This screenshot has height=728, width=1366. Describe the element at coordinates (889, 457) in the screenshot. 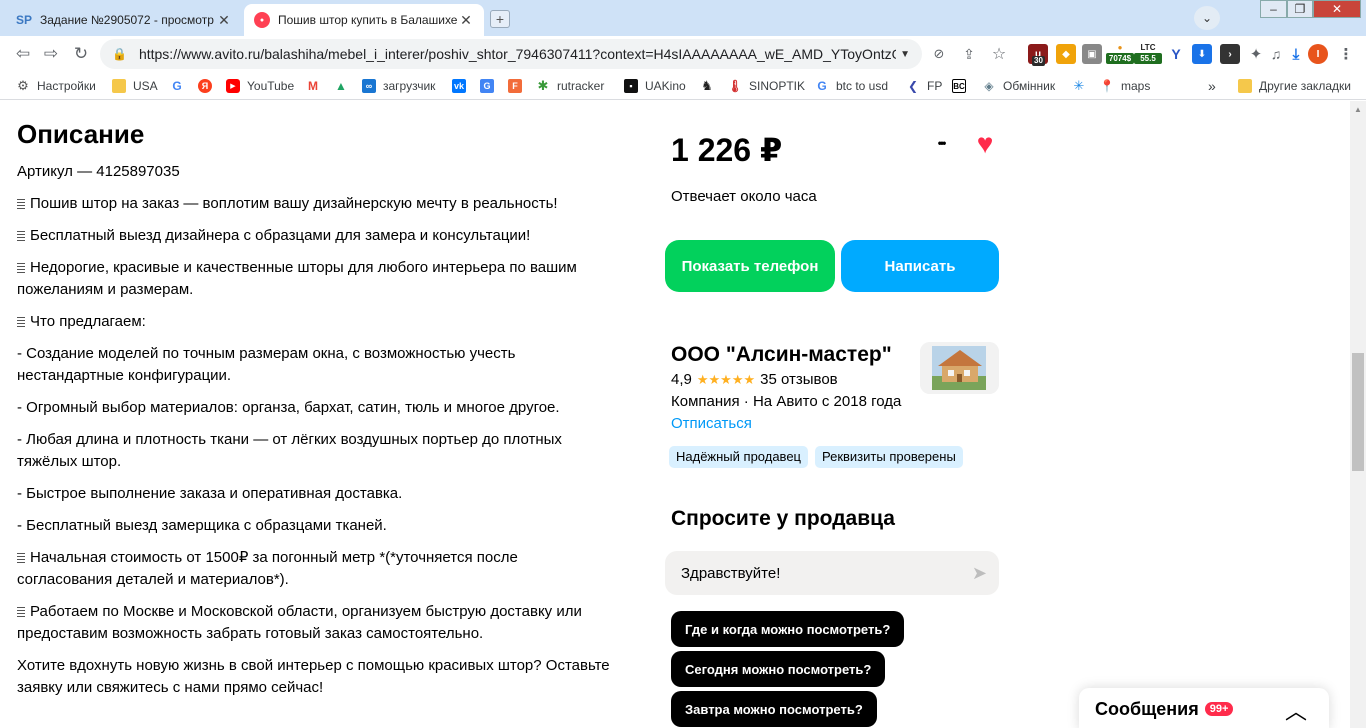

I see `badge-verified-details: Реквизиты проверены` at that location.